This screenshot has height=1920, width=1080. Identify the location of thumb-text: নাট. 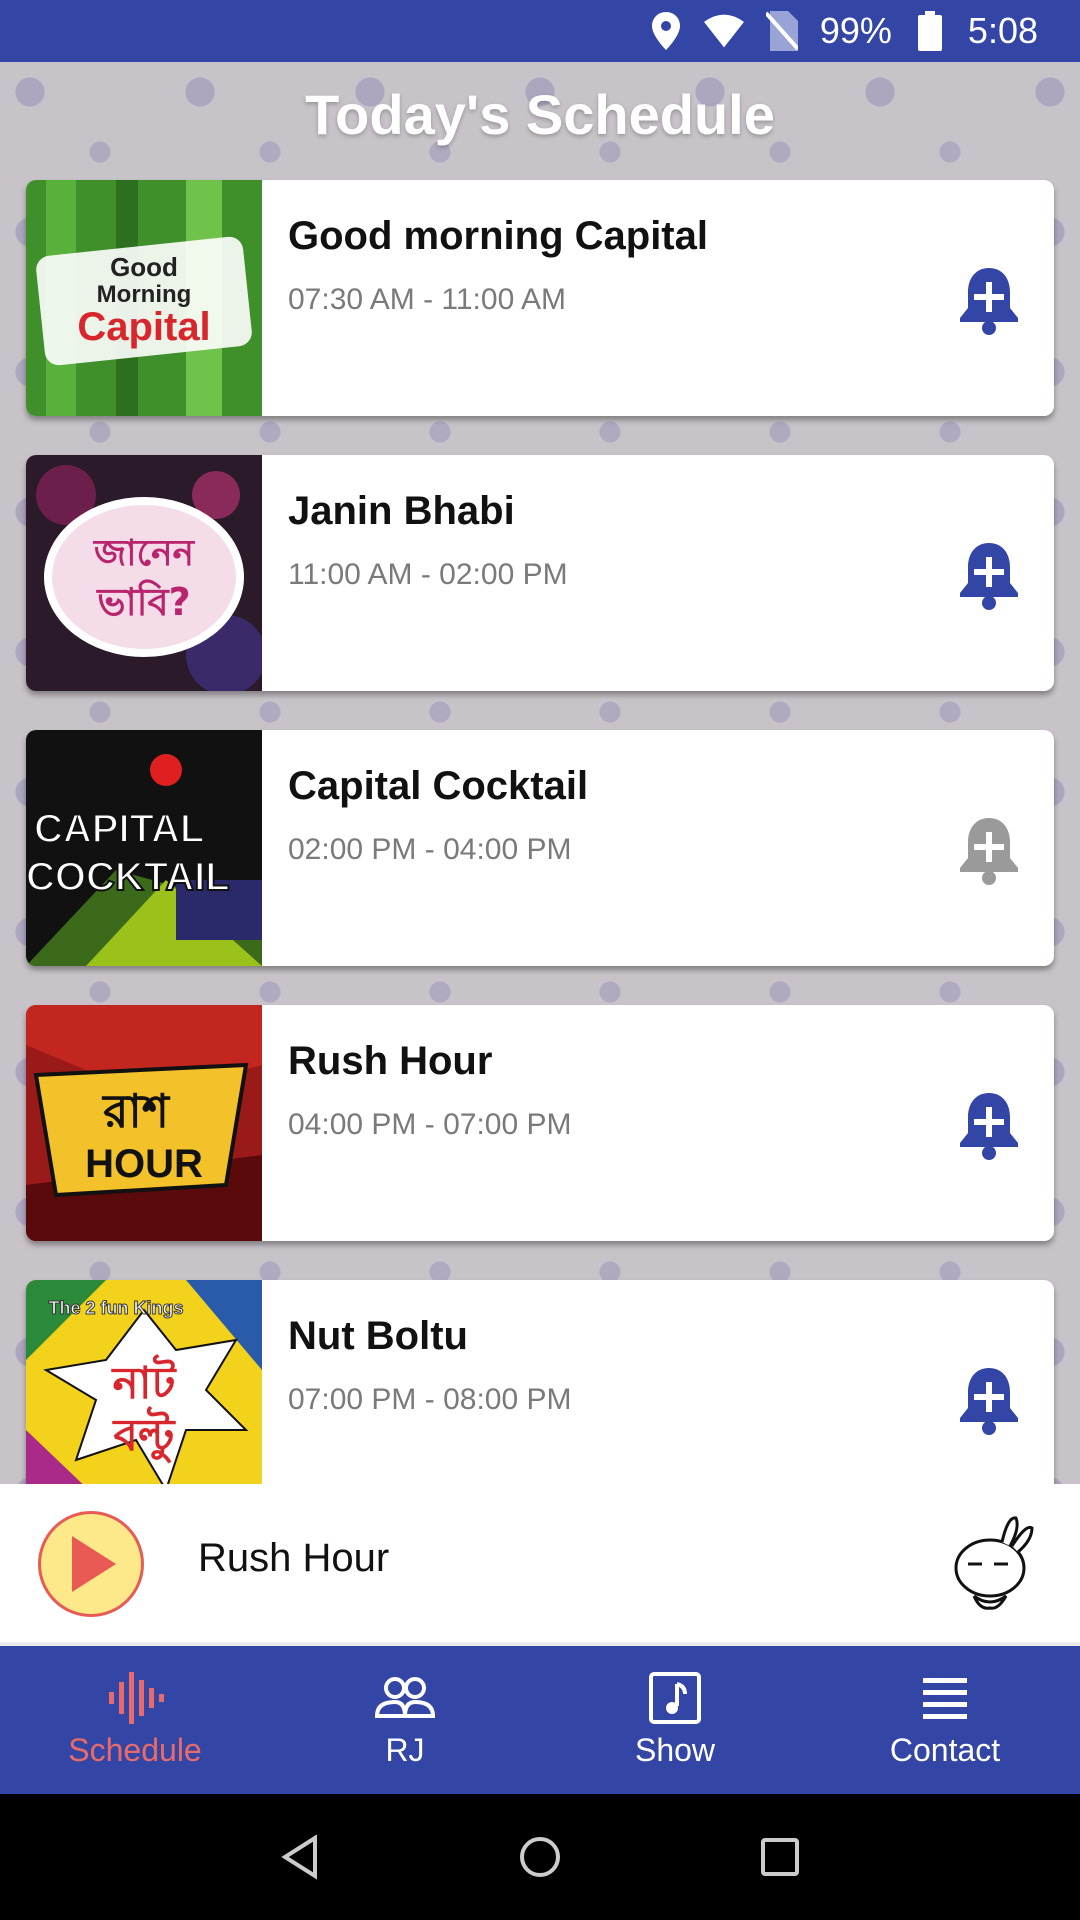
(144, 1381).